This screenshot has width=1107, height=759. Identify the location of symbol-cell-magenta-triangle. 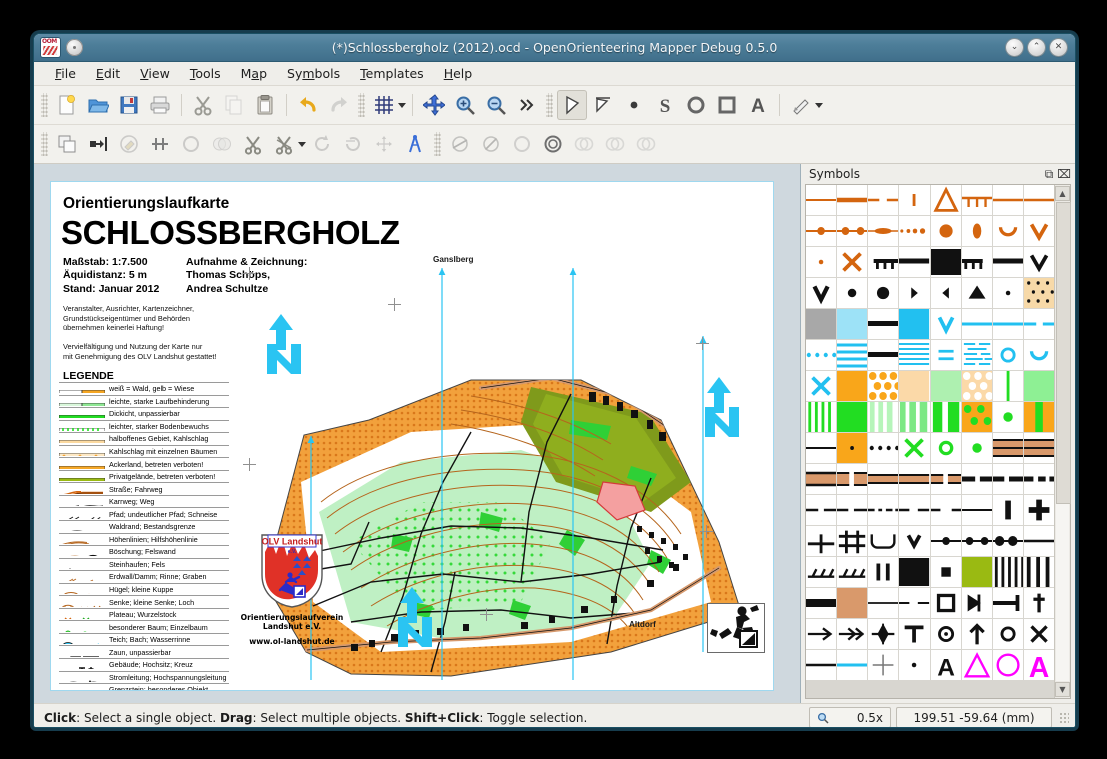
(976, 665).